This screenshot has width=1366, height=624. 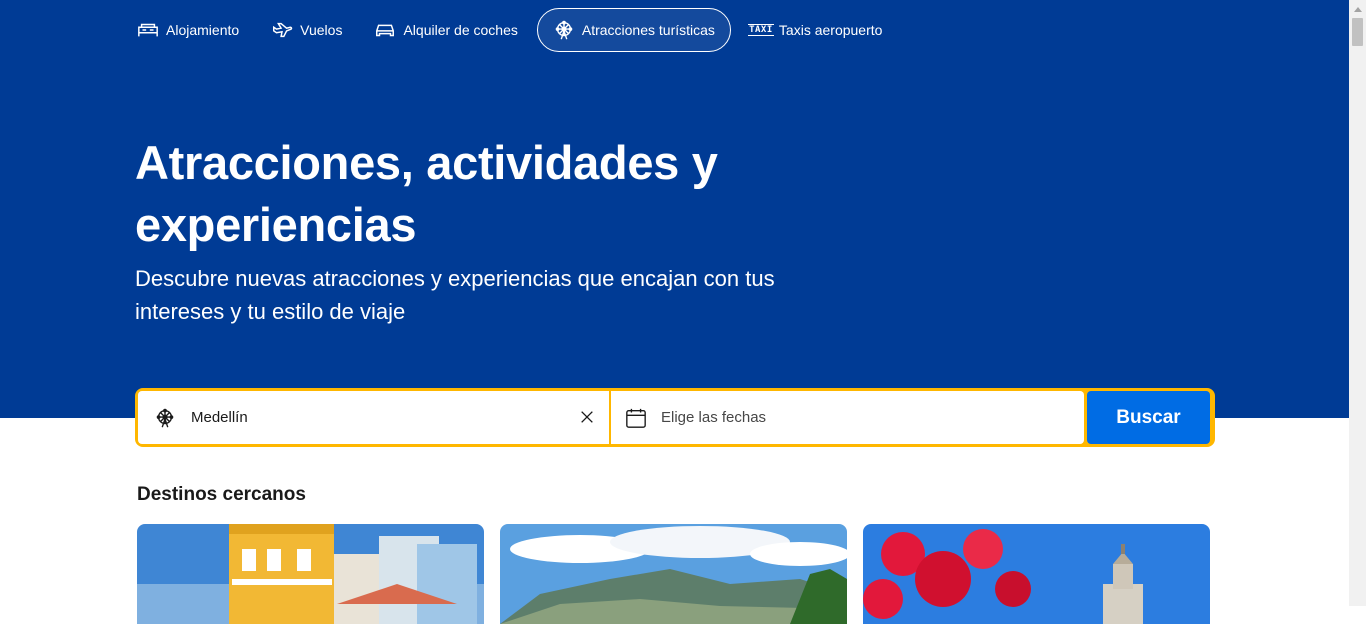 I want to click on nav-item-taxis: TAXI Taxis aeropuerto, so click(x=816, y=30).